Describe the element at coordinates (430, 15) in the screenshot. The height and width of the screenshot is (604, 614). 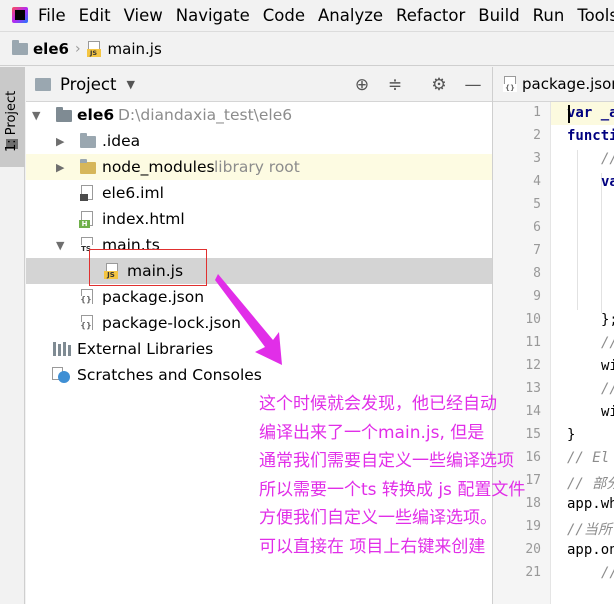
I see `menu-refactor: Refactor` at that location.